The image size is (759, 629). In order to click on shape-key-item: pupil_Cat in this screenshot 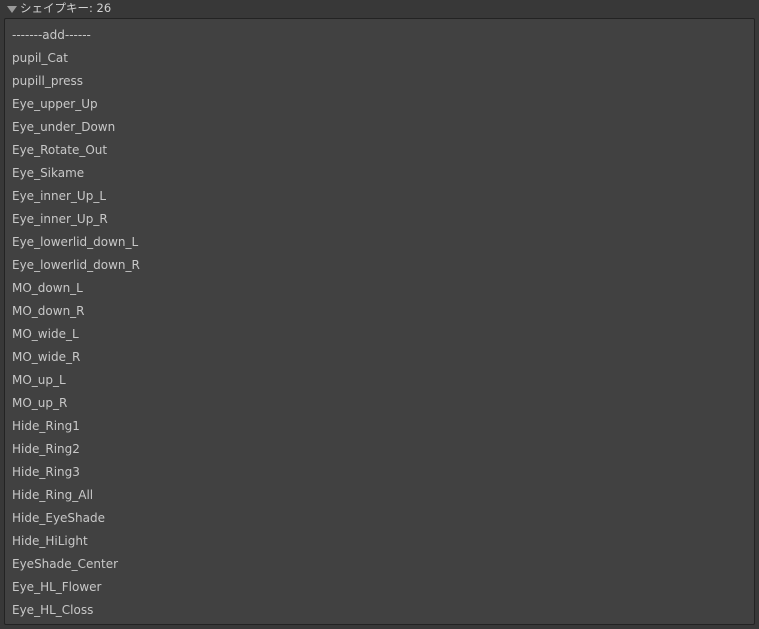, I will do `click(379, 58)`.